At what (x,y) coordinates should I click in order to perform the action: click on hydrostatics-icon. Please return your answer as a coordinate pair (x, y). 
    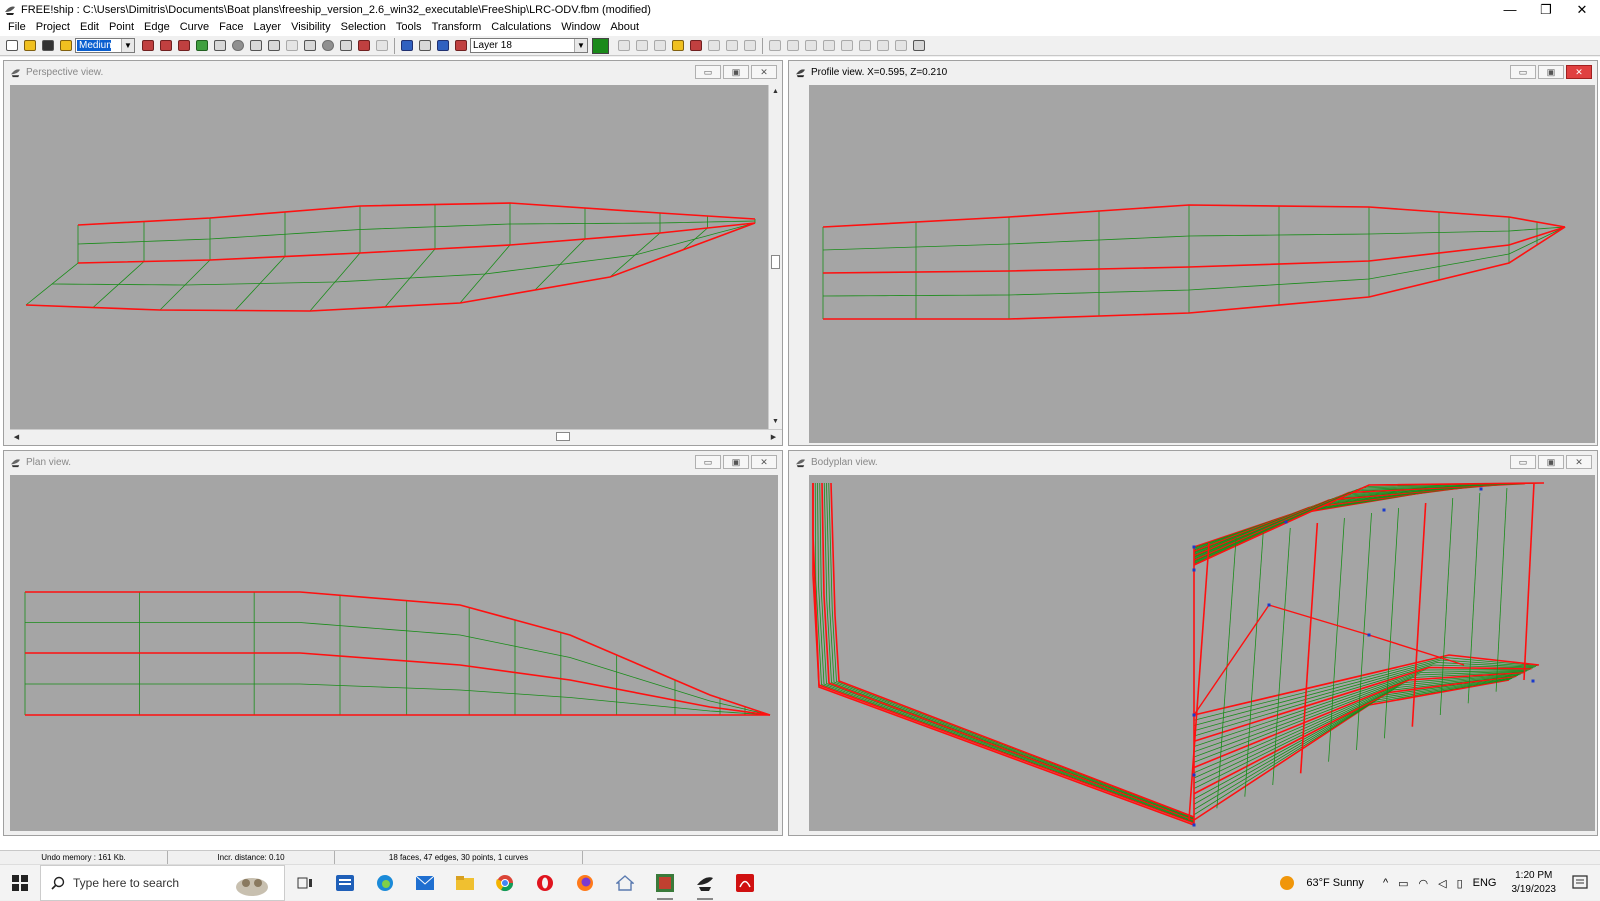
    Looking at the image, I should click on (309, 46).